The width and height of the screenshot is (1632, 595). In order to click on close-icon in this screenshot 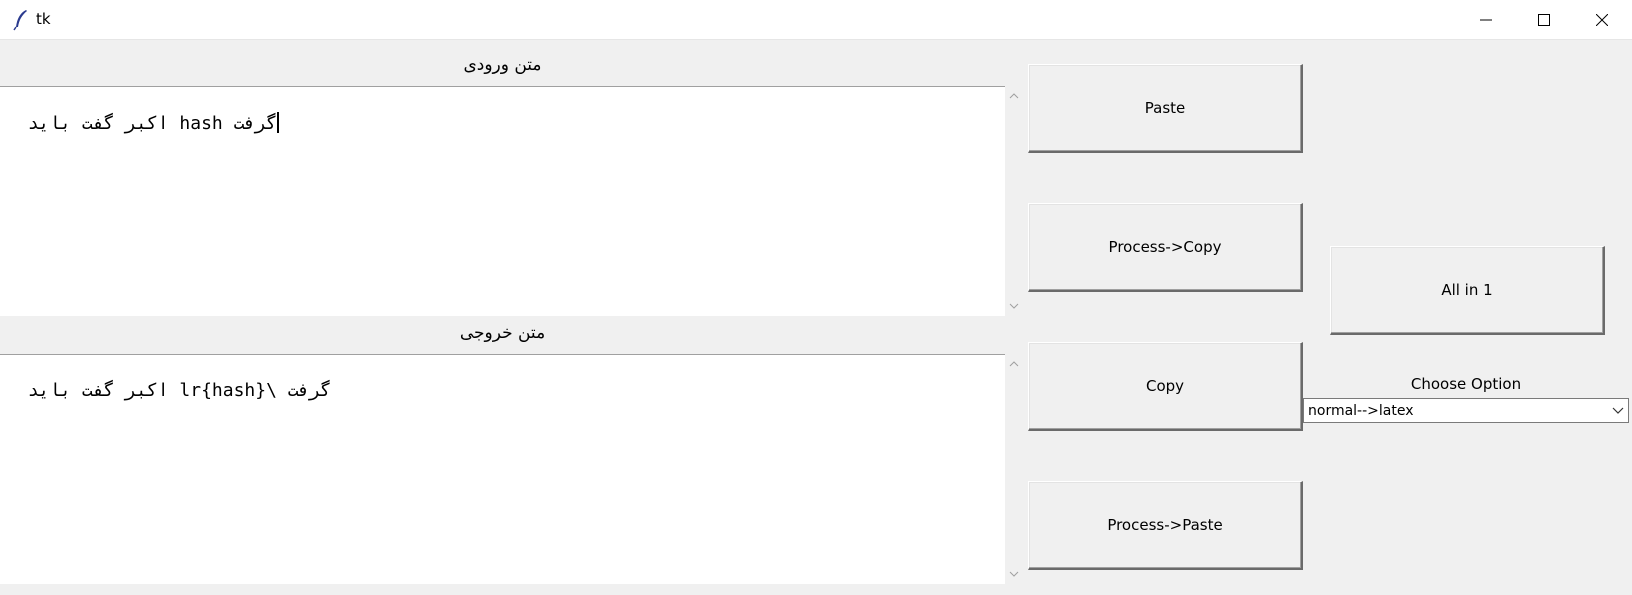, I will do `click(1602, 20)`.